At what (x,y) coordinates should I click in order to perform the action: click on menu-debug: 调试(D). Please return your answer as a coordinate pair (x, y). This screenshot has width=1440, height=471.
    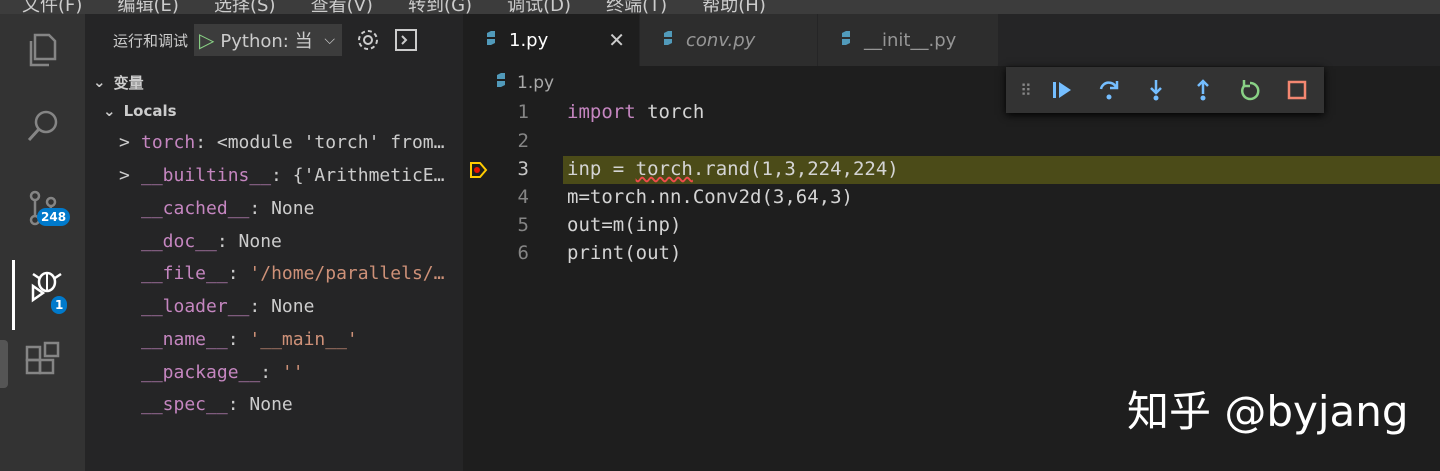
    Looking at the image, I should click on (539, 7).